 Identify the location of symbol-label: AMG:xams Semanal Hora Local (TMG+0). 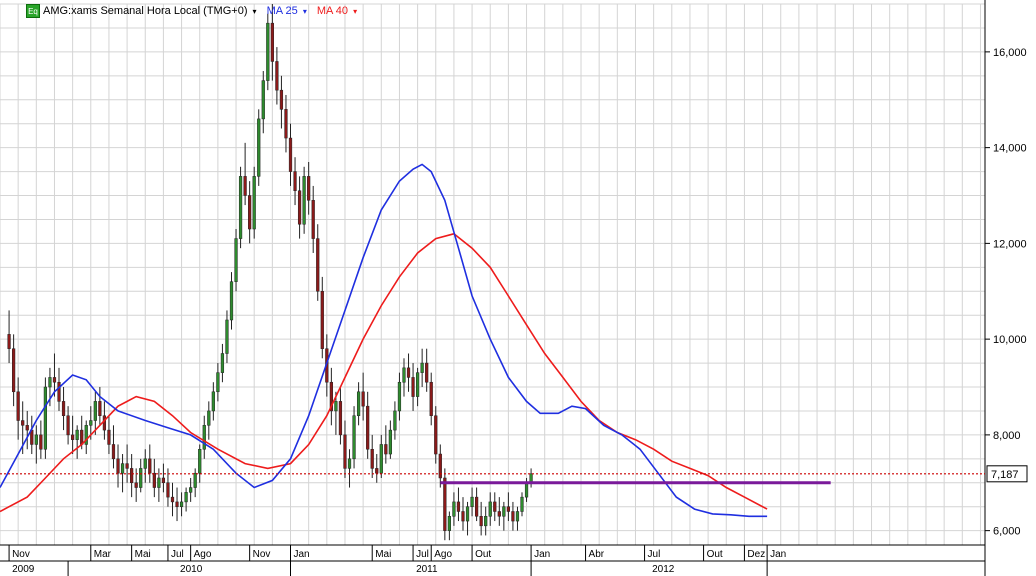
(145, 11).